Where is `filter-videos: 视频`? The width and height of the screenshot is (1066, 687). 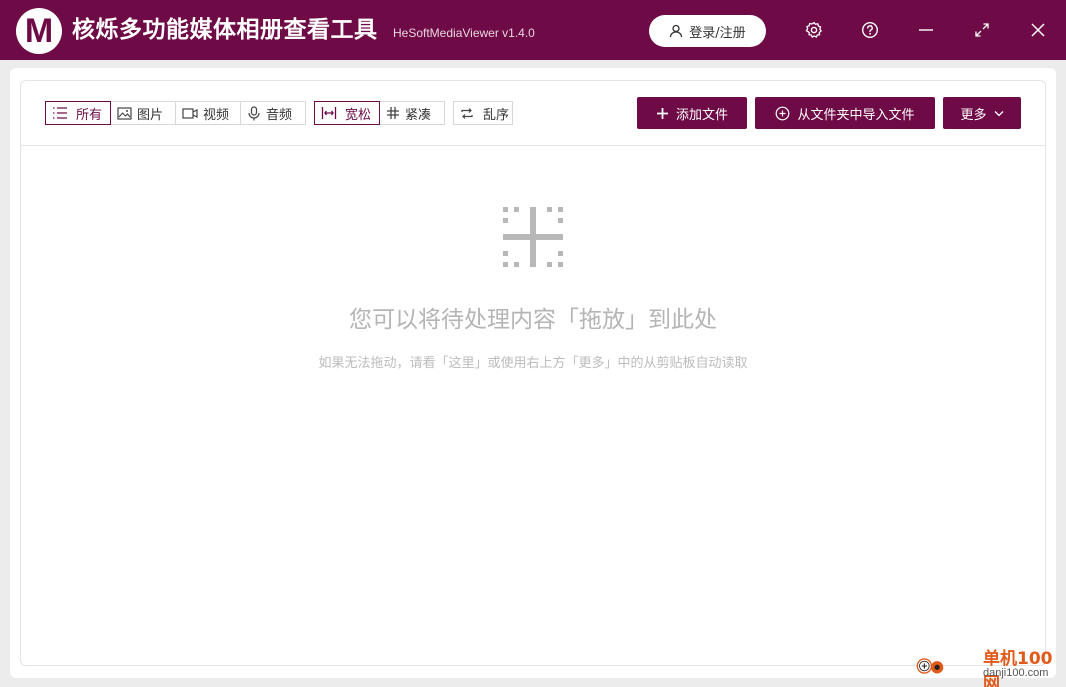 filter-videos: 视频 is located at coordinates (208, 113).